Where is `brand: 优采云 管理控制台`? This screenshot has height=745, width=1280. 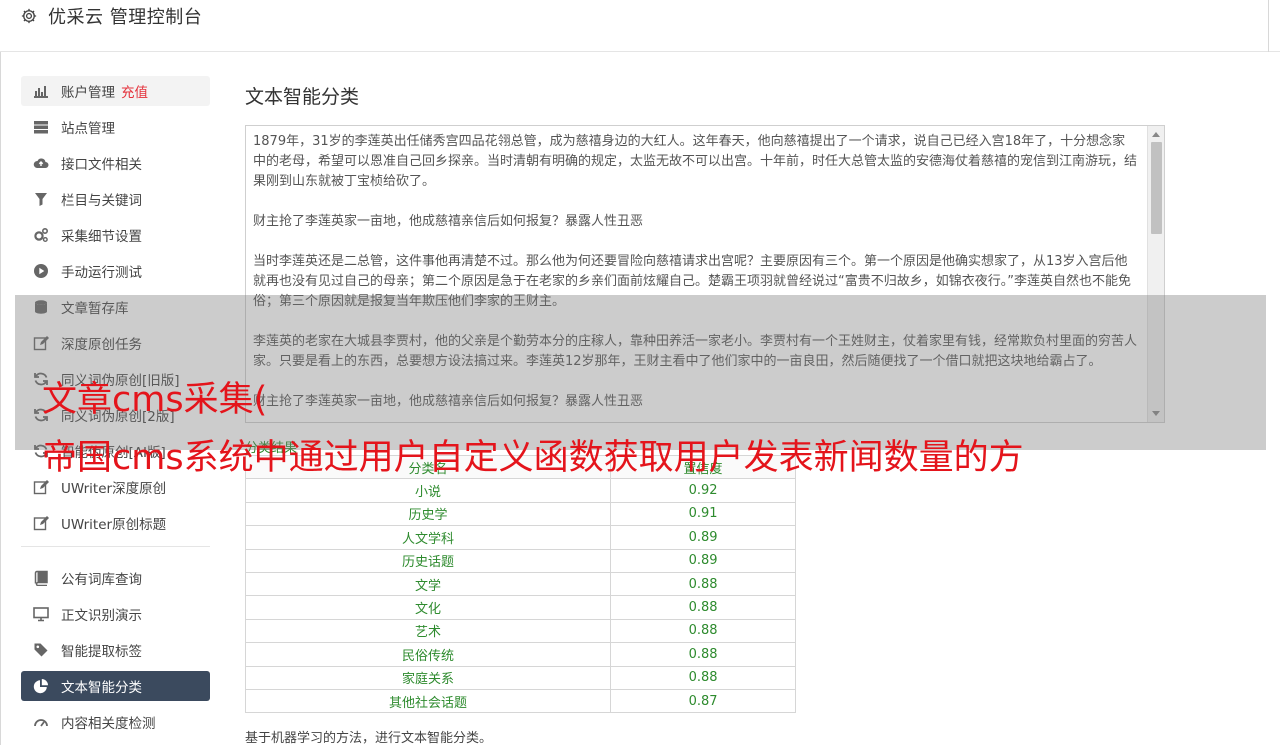 brand: 优采云 管理控制台 is located at coordinates (111, 17).